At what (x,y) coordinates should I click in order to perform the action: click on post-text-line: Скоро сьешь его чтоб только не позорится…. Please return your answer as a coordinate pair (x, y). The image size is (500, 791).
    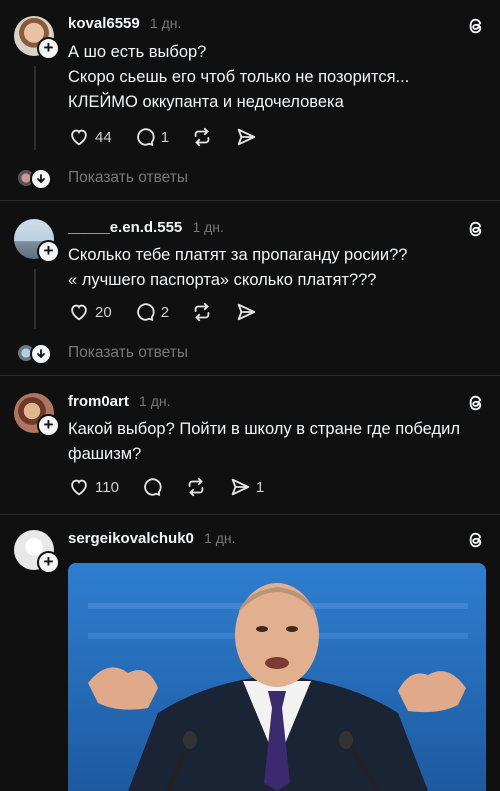
    Looking at the image, I should click on (239, 77).